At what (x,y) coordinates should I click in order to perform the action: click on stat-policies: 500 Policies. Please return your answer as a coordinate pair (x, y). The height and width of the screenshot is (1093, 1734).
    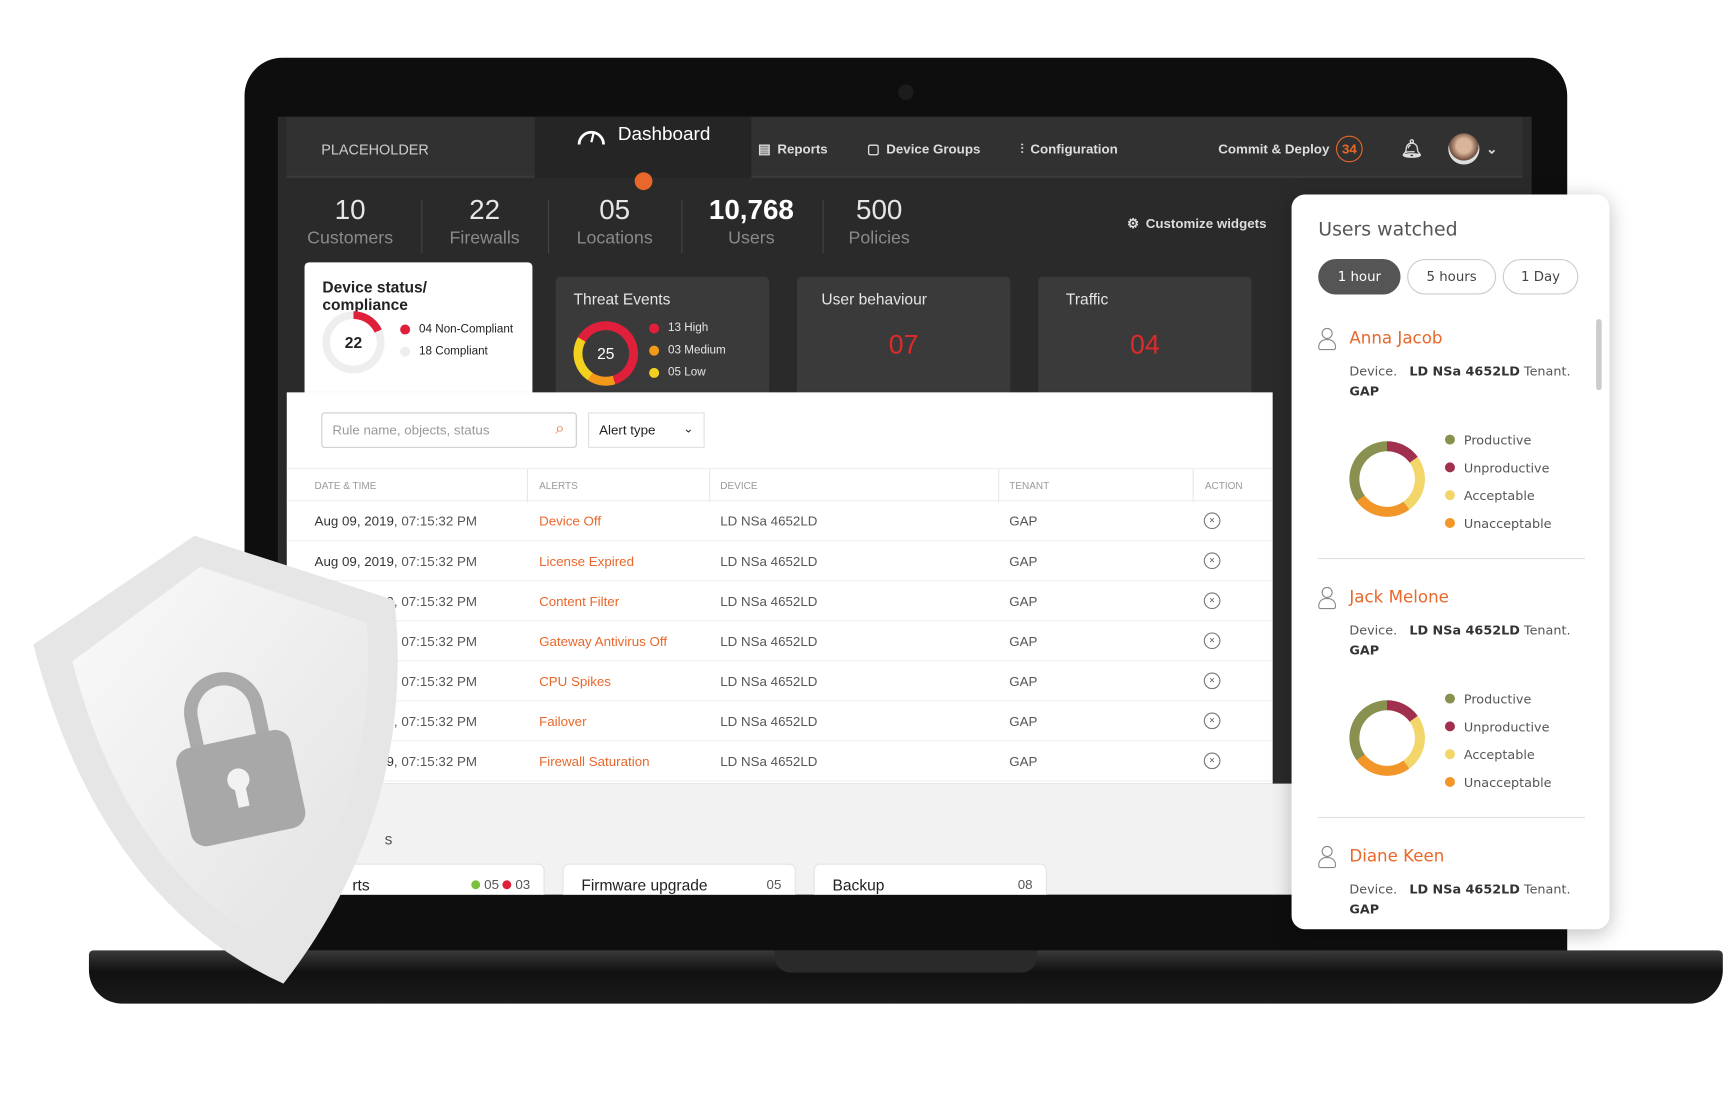
    Looking at the image, I should click on (879, 222).